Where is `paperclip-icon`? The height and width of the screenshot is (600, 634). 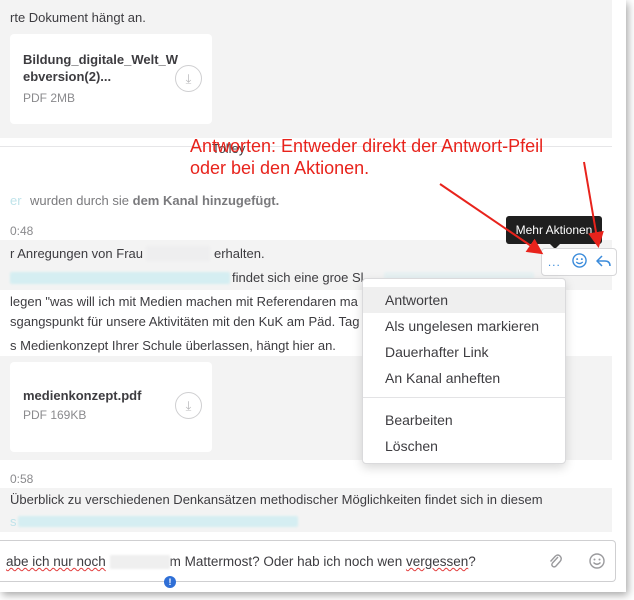 paperclip-icon is located at coordinates (555, 564).